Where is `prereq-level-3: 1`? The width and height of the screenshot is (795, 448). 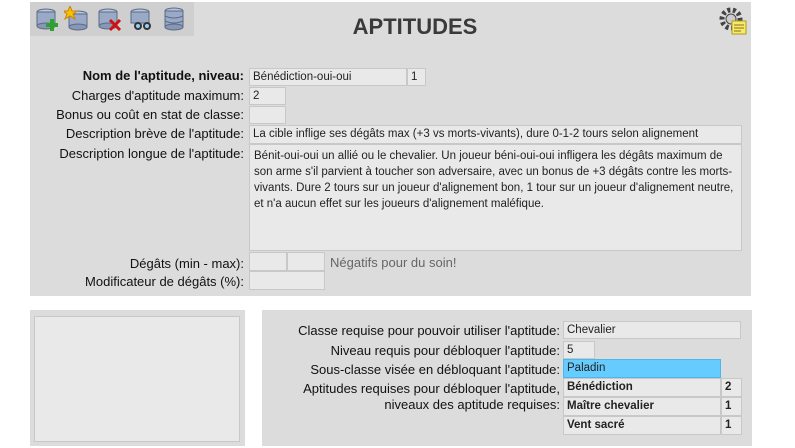 prereq-level-3: 1 is located at coordinates (731, 425).